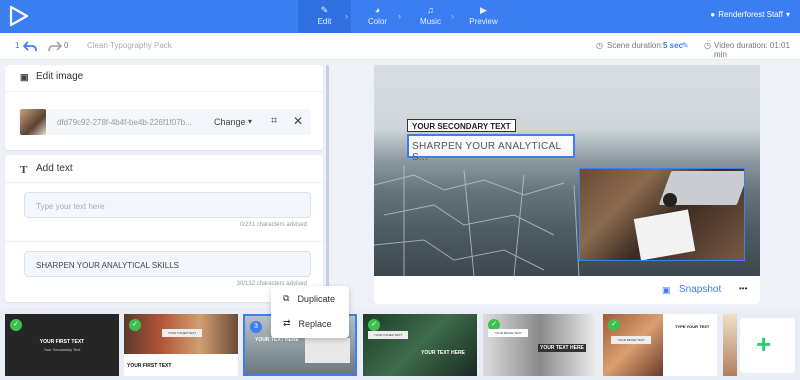 The image size is (800, 380). Describe the element at coordinates (30, 46) in the screenshot. I see `undo-icon` at that location.